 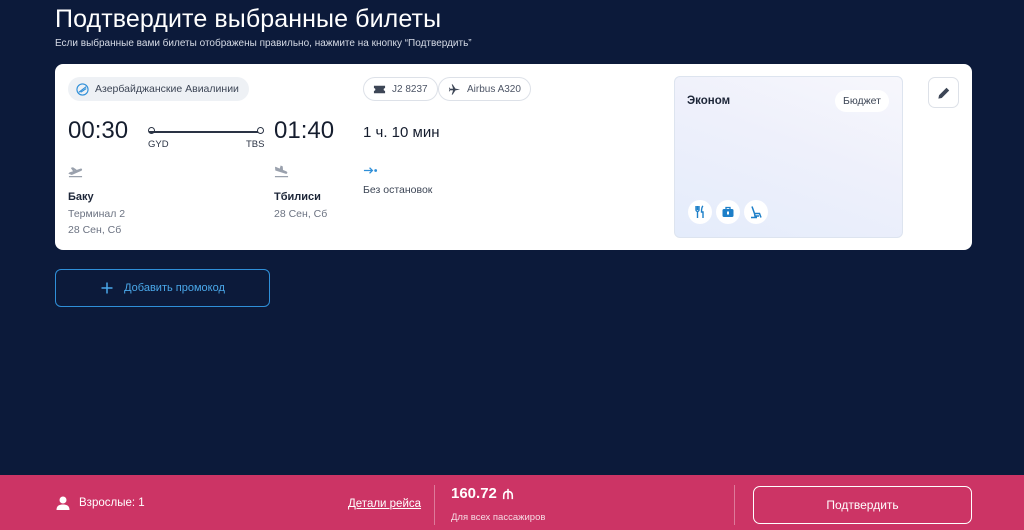 What do you see at coordinates (255, 144) in the screenshot?
I see `arrival-code: TBS` at bounding box center [255, 144].